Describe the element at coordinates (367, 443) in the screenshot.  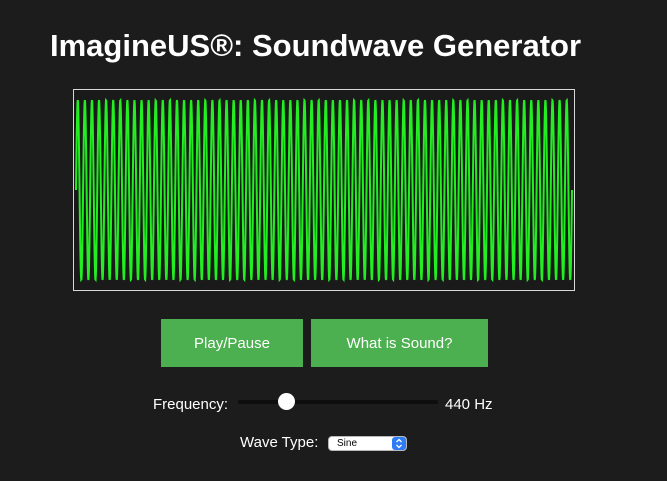
I see `wave-type-select: Sine` at that location.